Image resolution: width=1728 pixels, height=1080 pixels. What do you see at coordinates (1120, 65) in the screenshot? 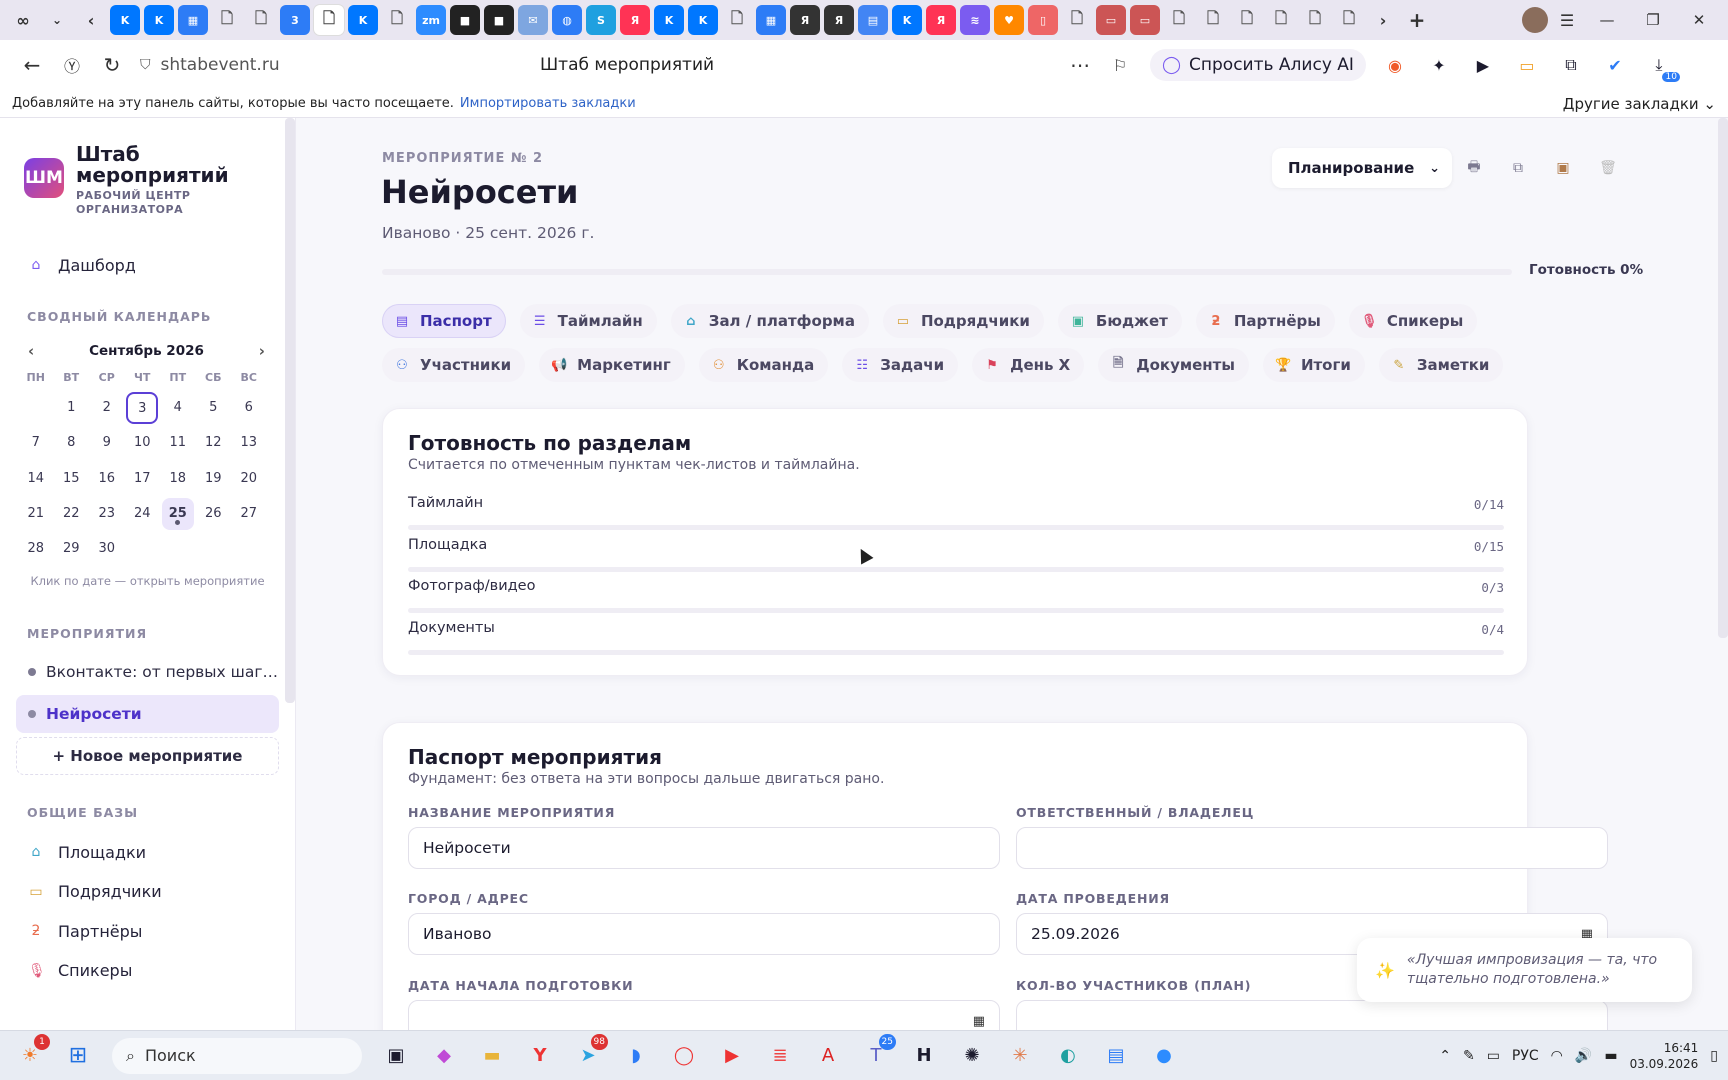
I see `bookmark-icon: ⚐` at bounding box center [1120, 65].